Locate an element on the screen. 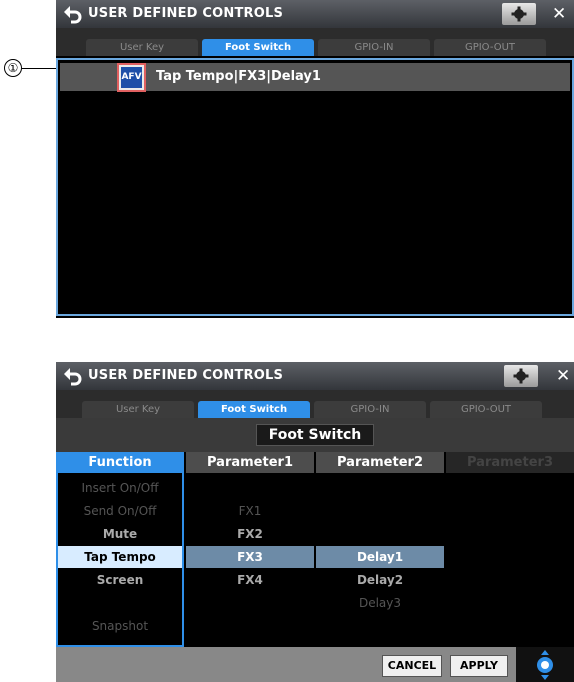 The image size is (574, 682). afv-button: AFV is located at coordinates (131, 77).